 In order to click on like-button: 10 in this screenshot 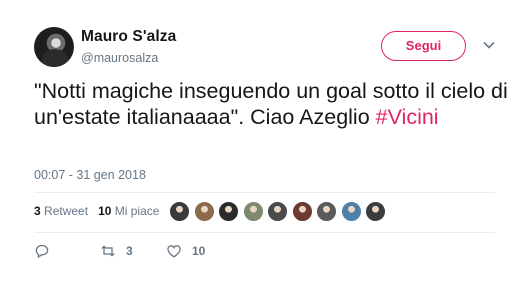, I will do `click(185, 251)`.